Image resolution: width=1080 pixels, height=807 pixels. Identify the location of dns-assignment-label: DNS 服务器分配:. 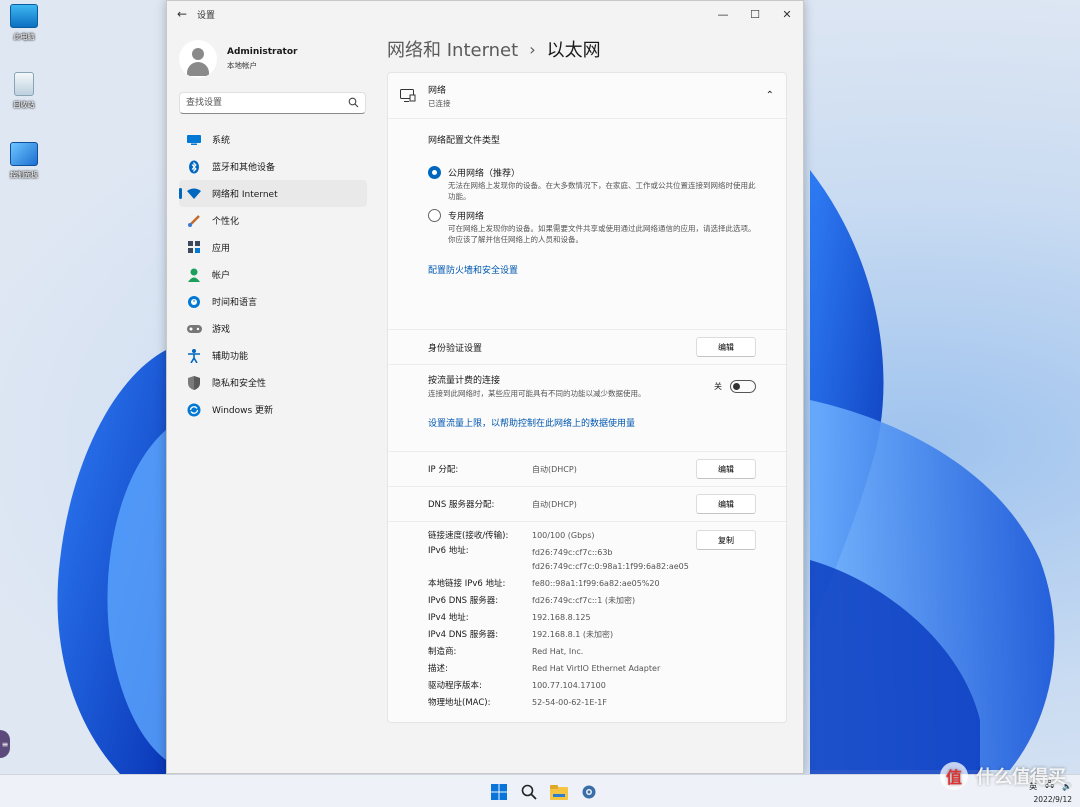
(461, 505).